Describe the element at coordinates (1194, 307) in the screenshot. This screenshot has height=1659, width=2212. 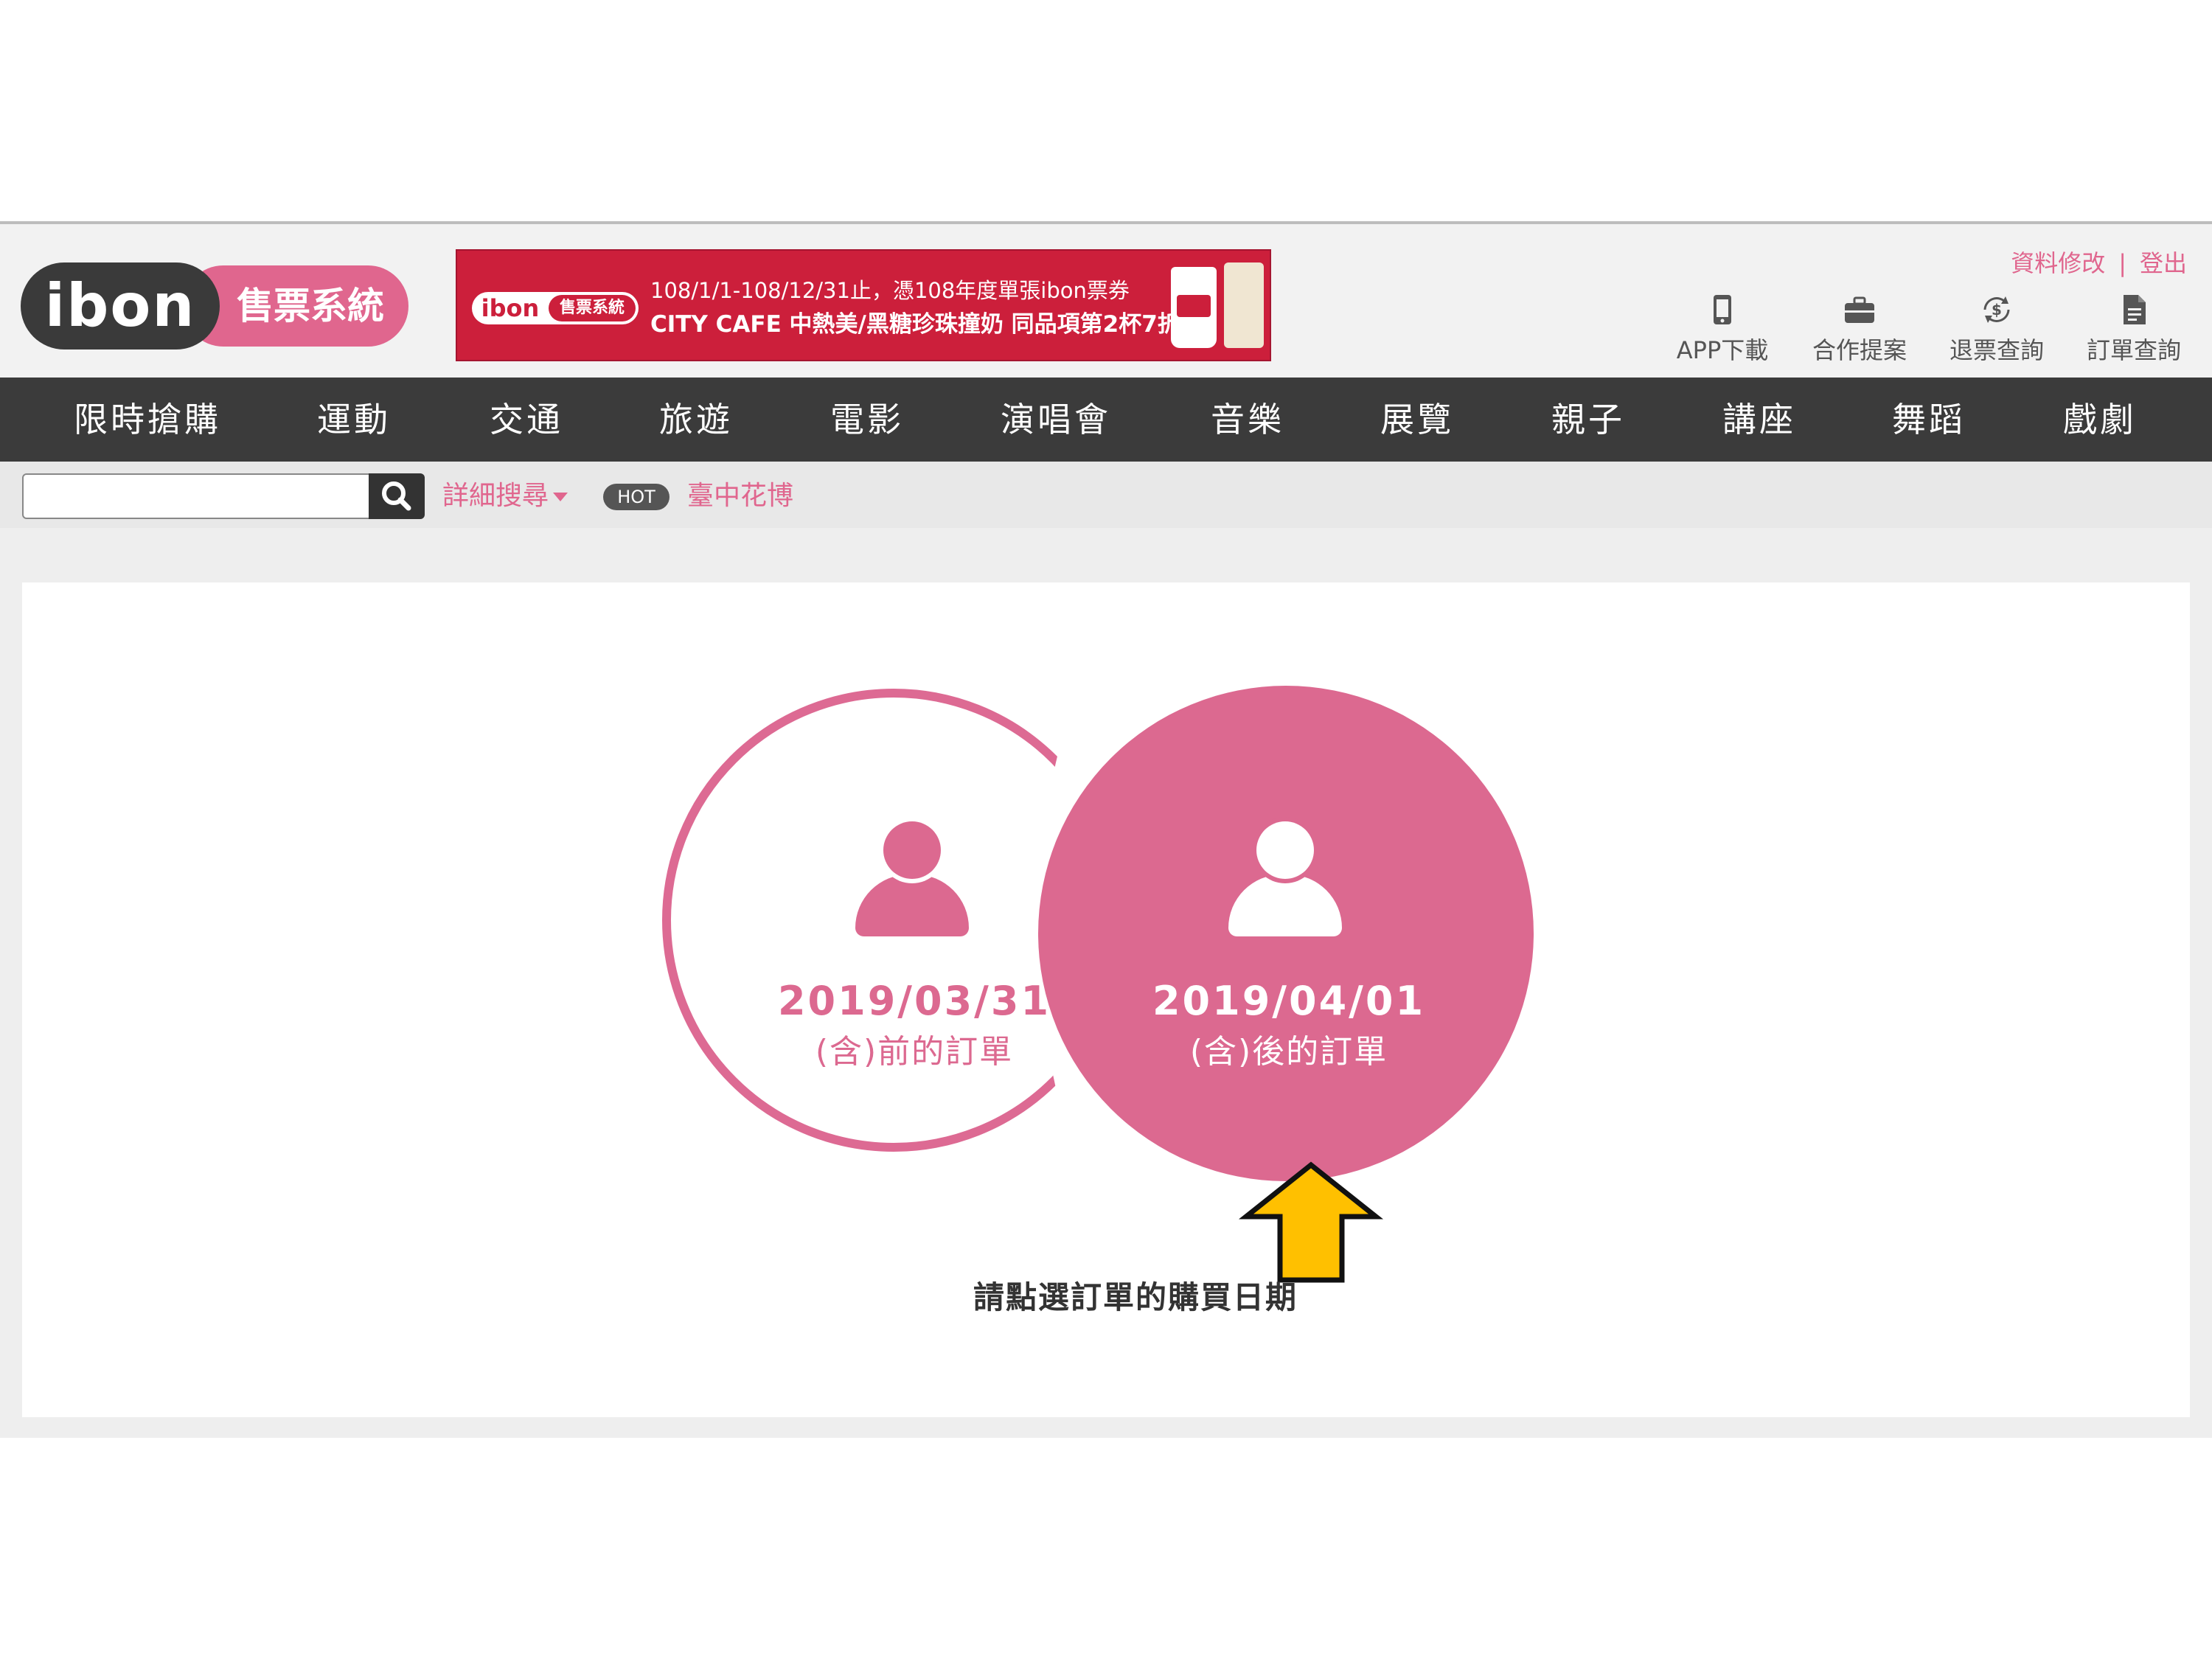
I see `coffee-cup-image` at that location.